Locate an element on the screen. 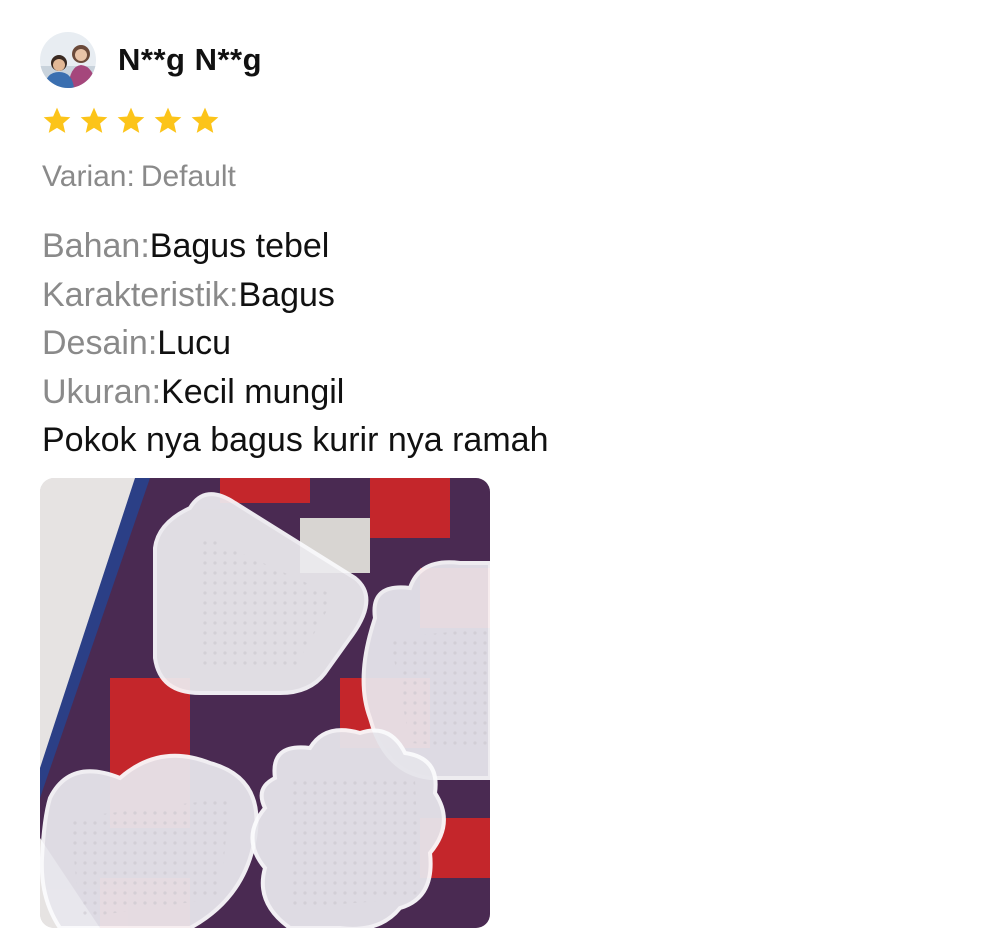  avatar is located at coordinates (68, 60).